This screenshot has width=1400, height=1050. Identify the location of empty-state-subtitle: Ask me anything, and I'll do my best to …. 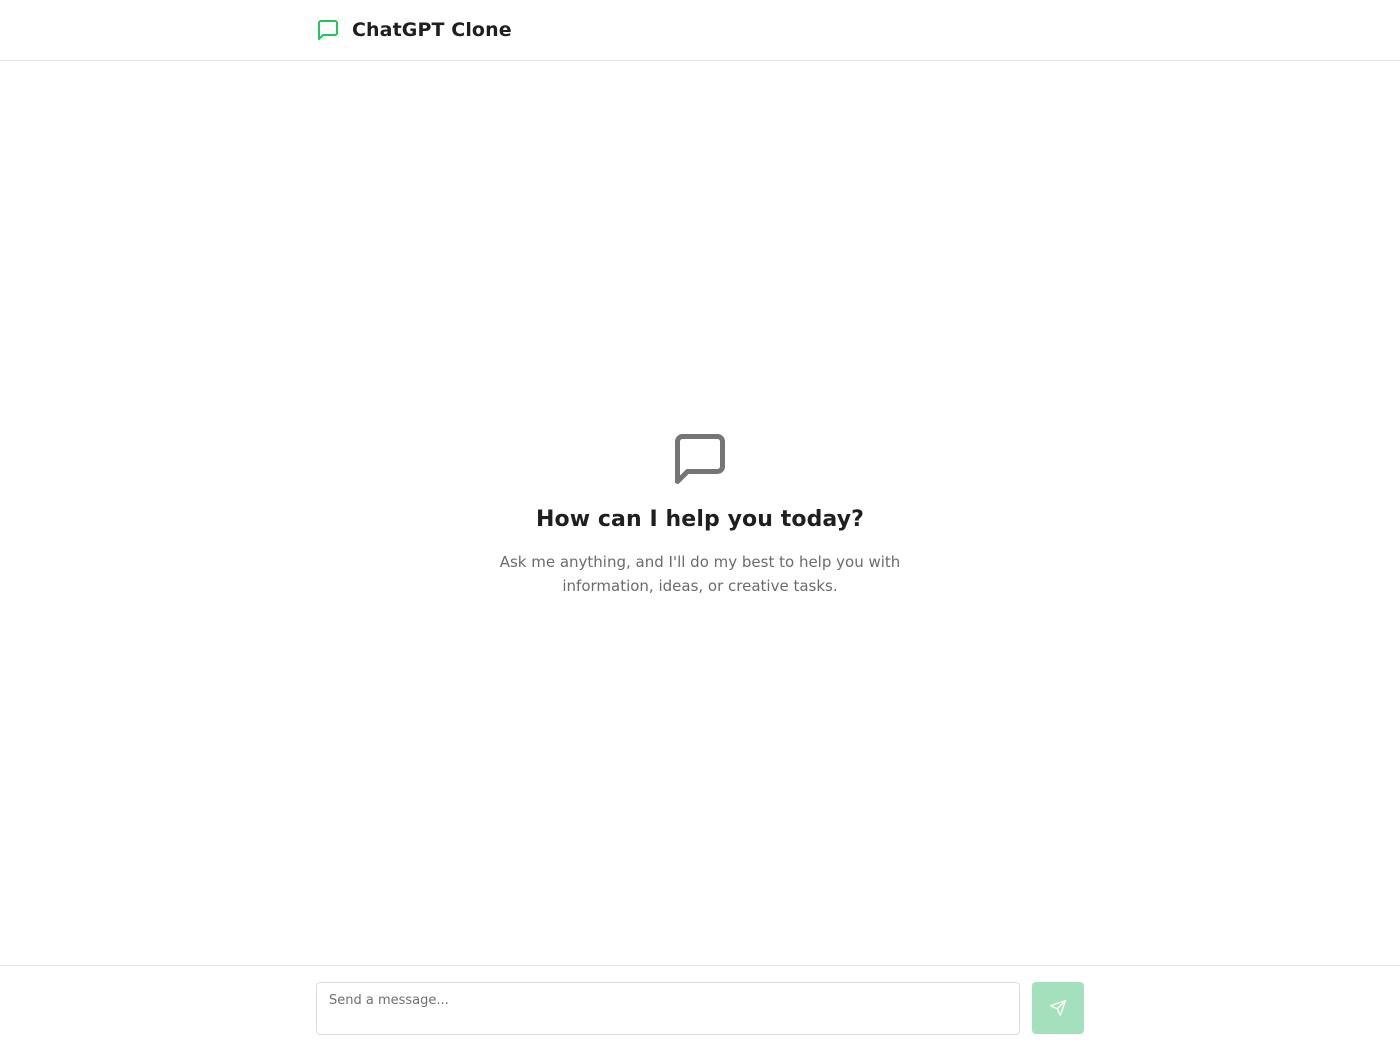
(700, 574).